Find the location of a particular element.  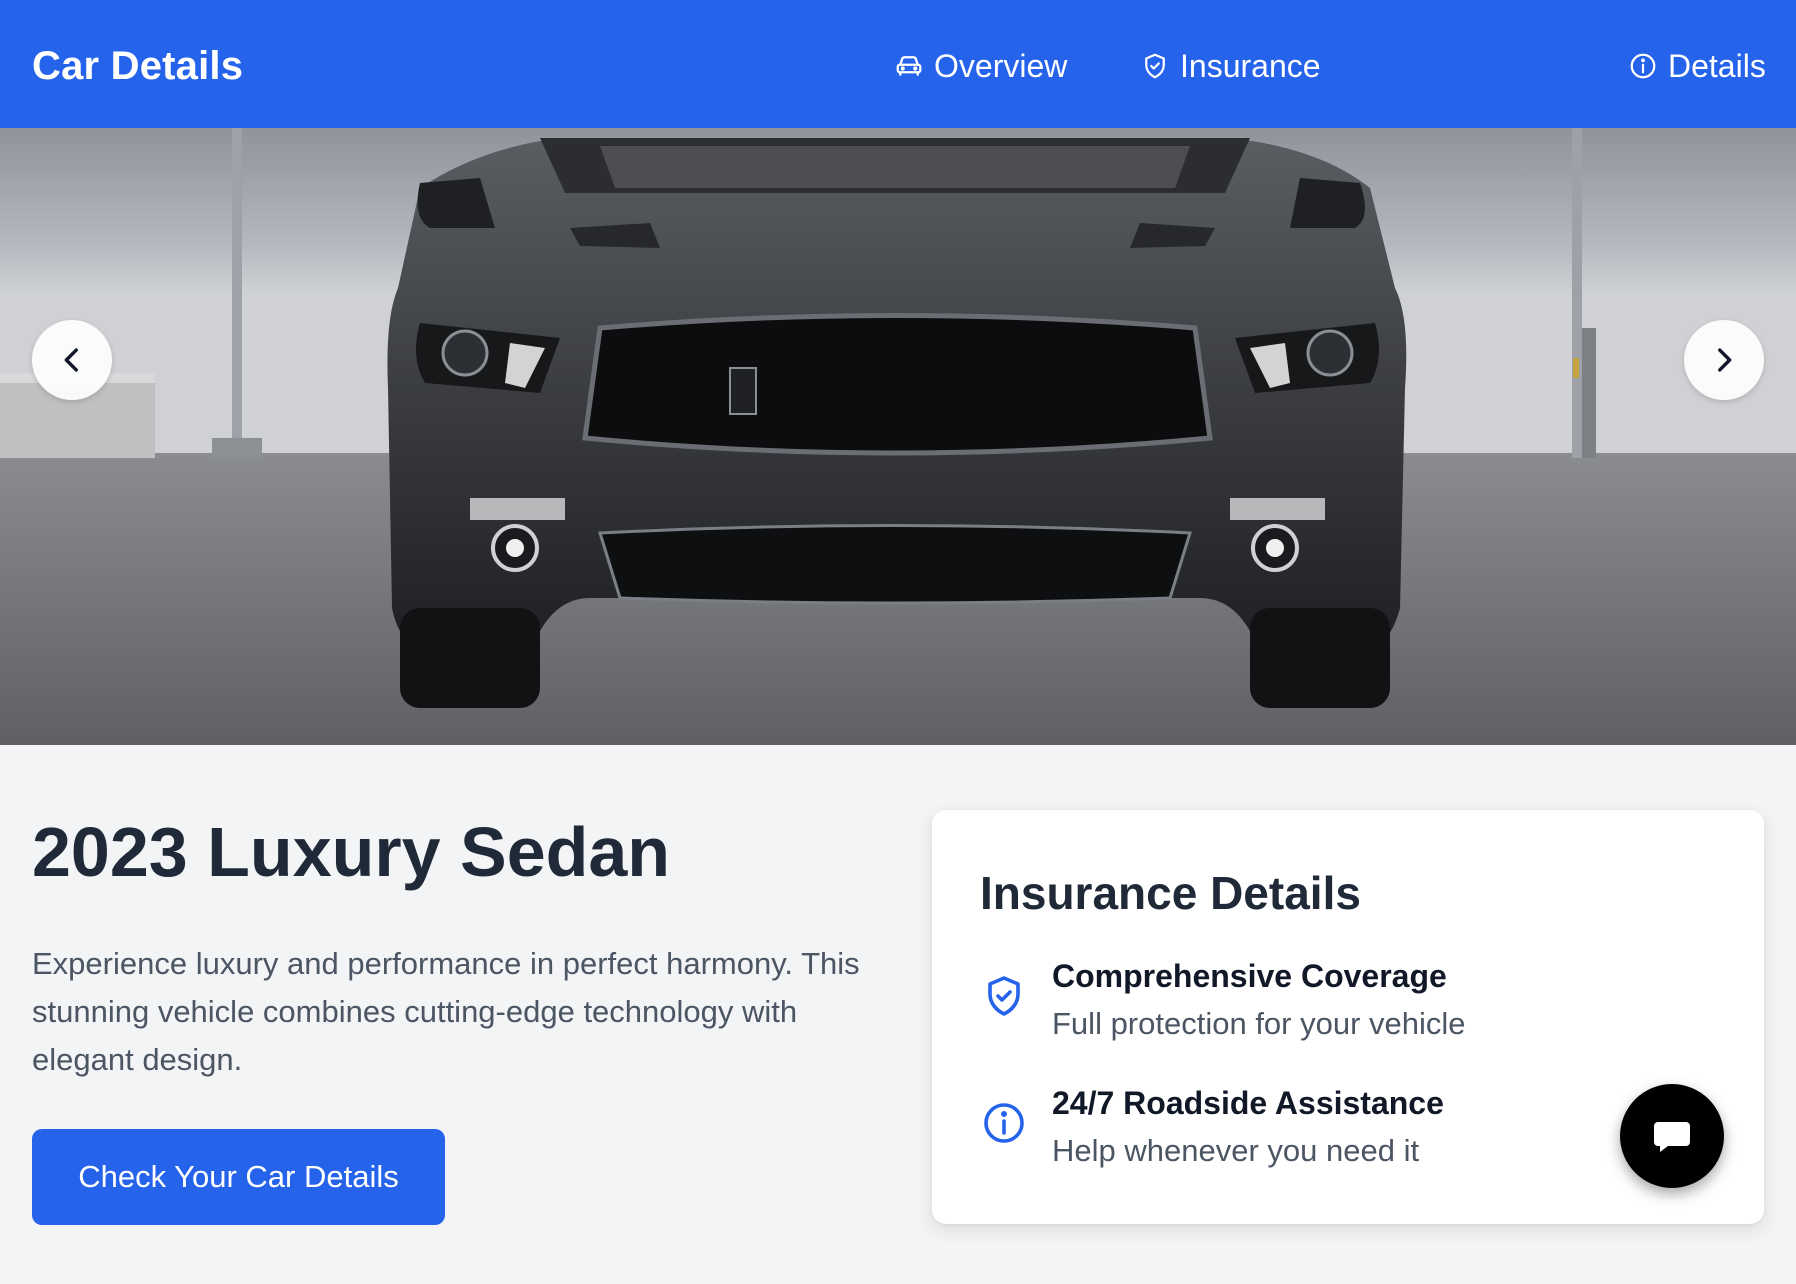

chat-bubble-icon is located at coordinates (1672, 1137).